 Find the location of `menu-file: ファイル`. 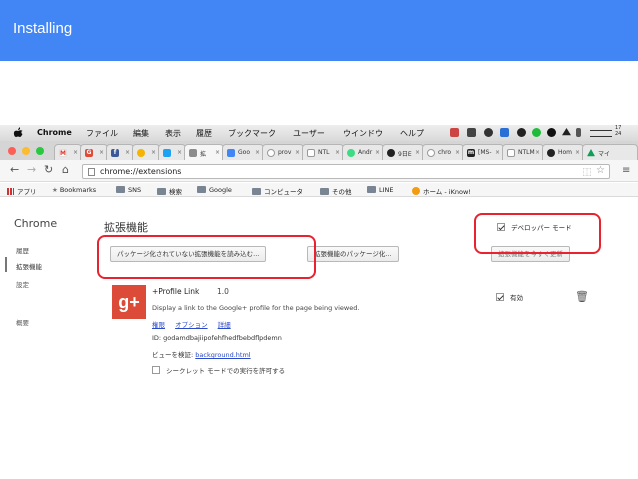

menu-file: ファイル is located at coordinates (102, 133).